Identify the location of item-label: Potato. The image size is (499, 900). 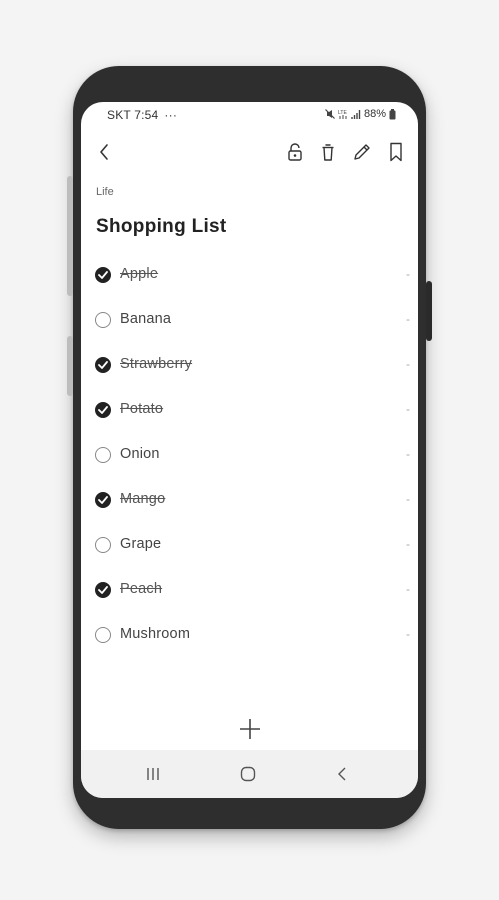
(141, 409).